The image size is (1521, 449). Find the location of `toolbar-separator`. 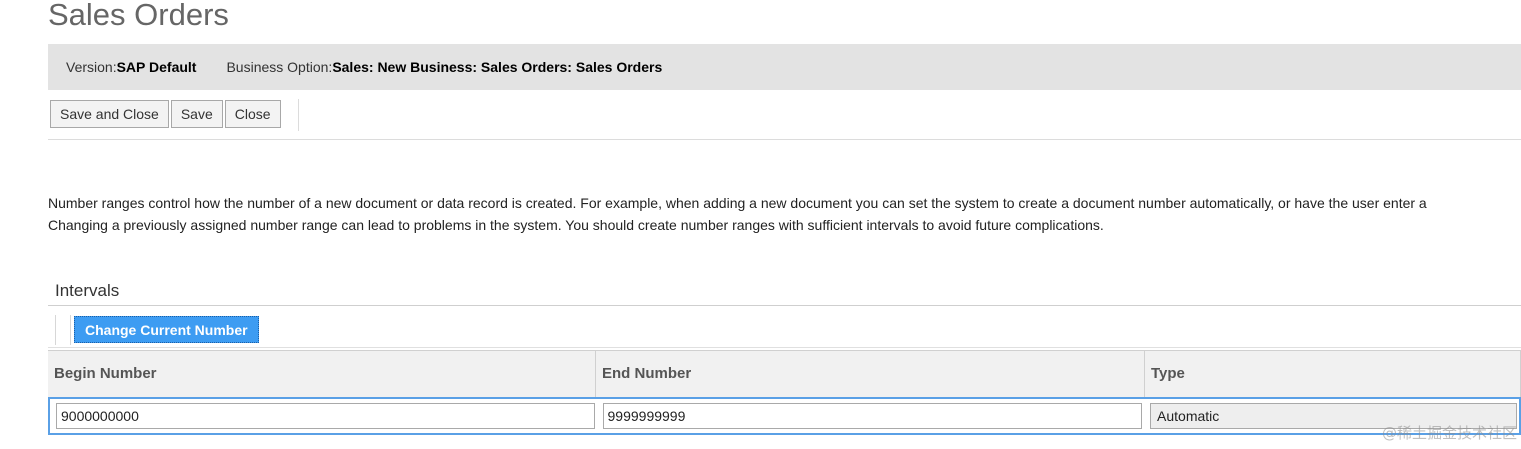

toolbar-separator is located at coordinates (298, 115).